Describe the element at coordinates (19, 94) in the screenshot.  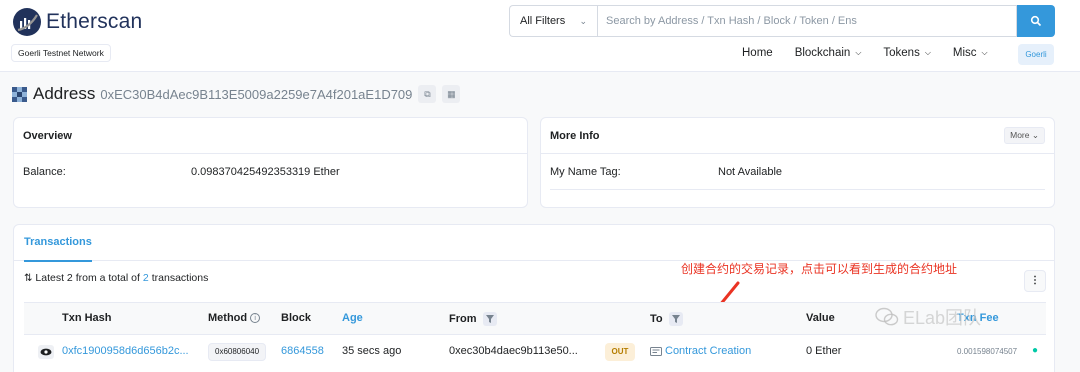
I see `address-avatar-icon` at that location.